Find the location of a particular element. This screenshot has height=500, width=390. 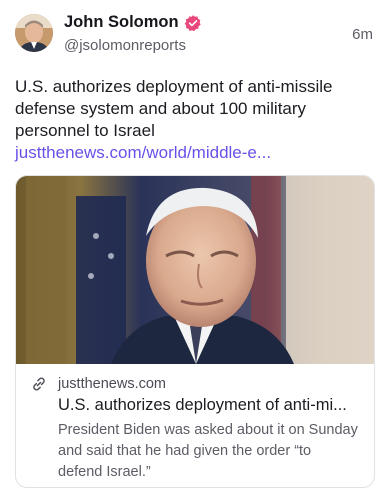

author-handle: @jsolomonreports is located at coordinates (125, 45).